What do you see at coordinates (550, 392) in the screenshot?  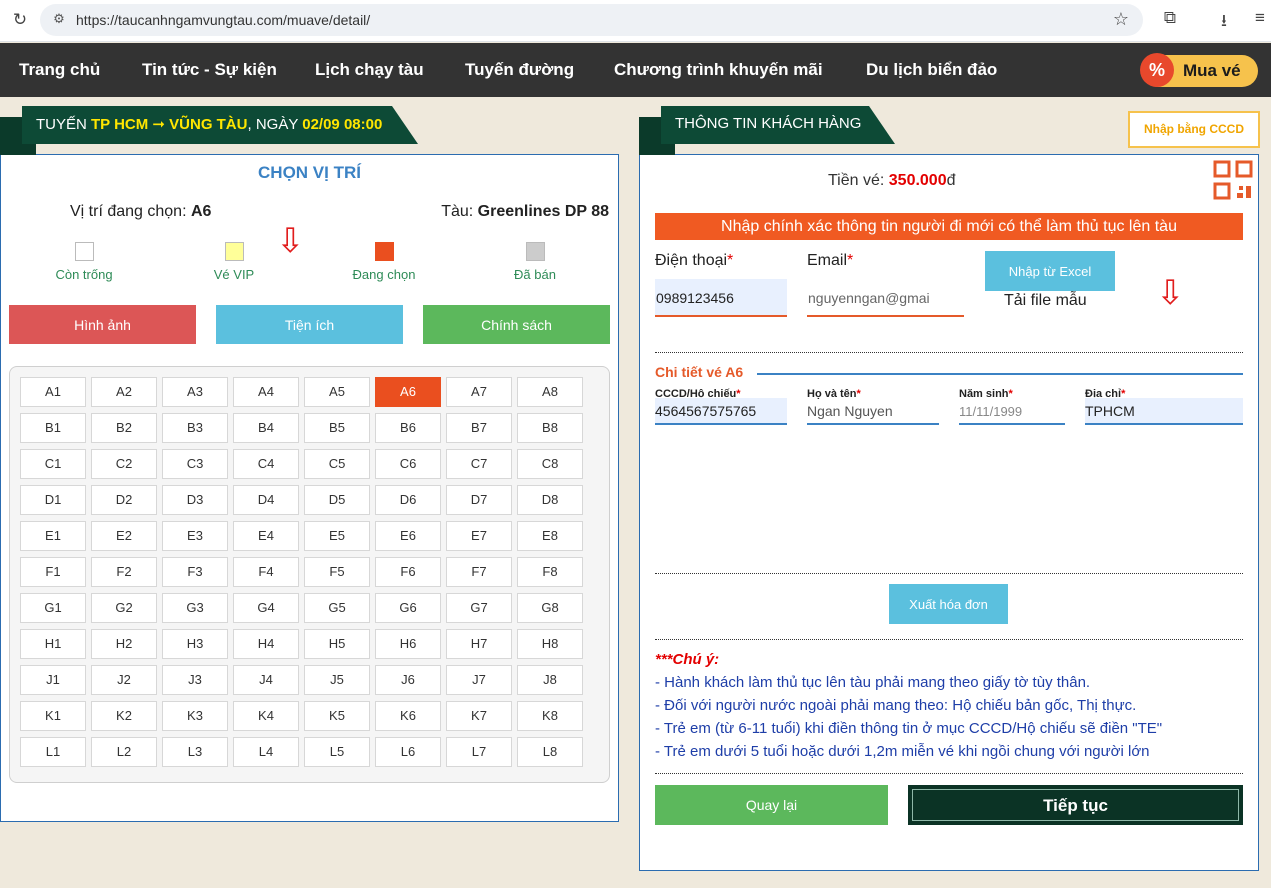 I see `seat-a8: A8` at bounding box center [550, 392].